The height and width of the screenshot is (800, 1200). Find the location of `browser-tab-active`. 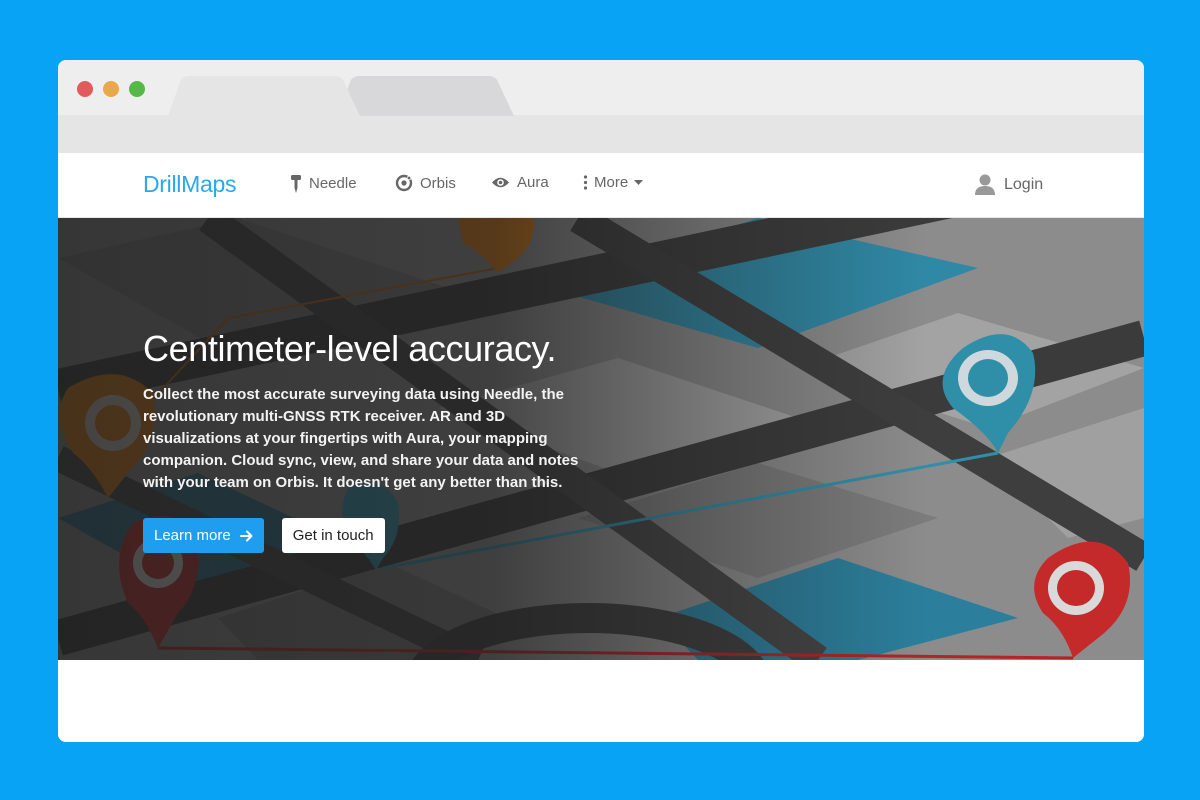

browser-tab-active is located at coordinates (264, 96).